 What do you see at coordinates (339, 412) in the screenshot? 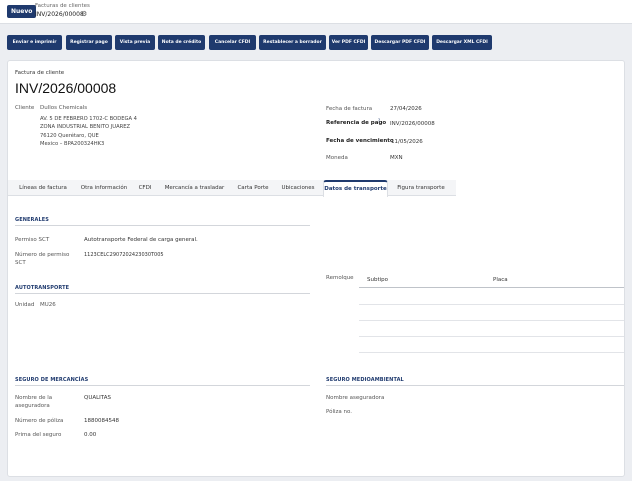
I see `poliza-medio-label: Póliza no.` at bounding box center [339, 412].